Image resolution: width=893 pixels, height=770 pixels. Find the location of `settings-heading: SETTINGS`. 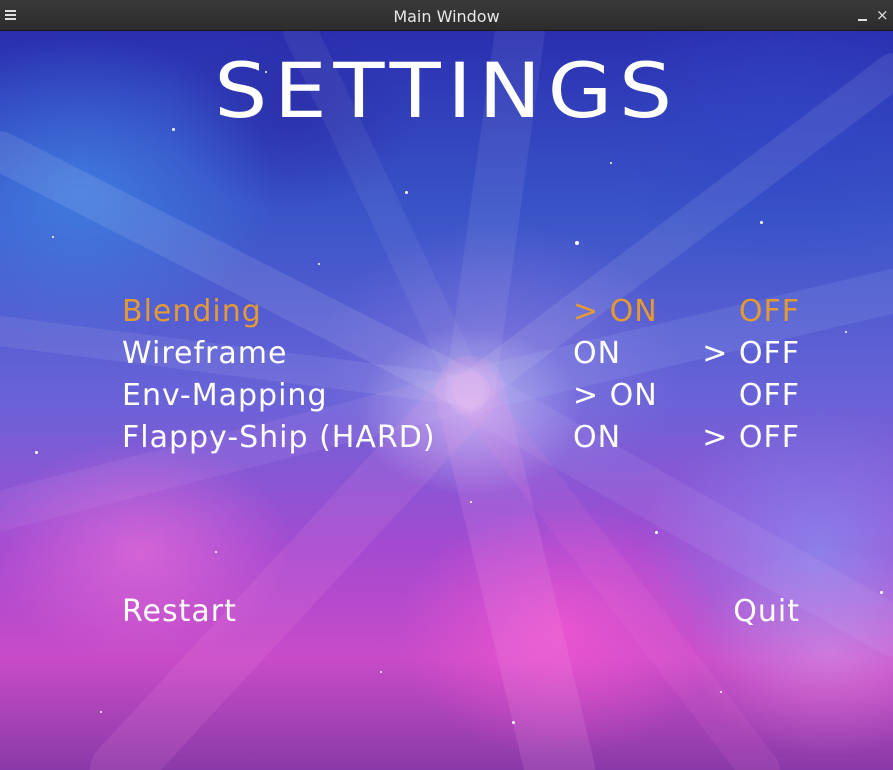

settings-heading: SETTINGS is located at coordinates (446, 90).